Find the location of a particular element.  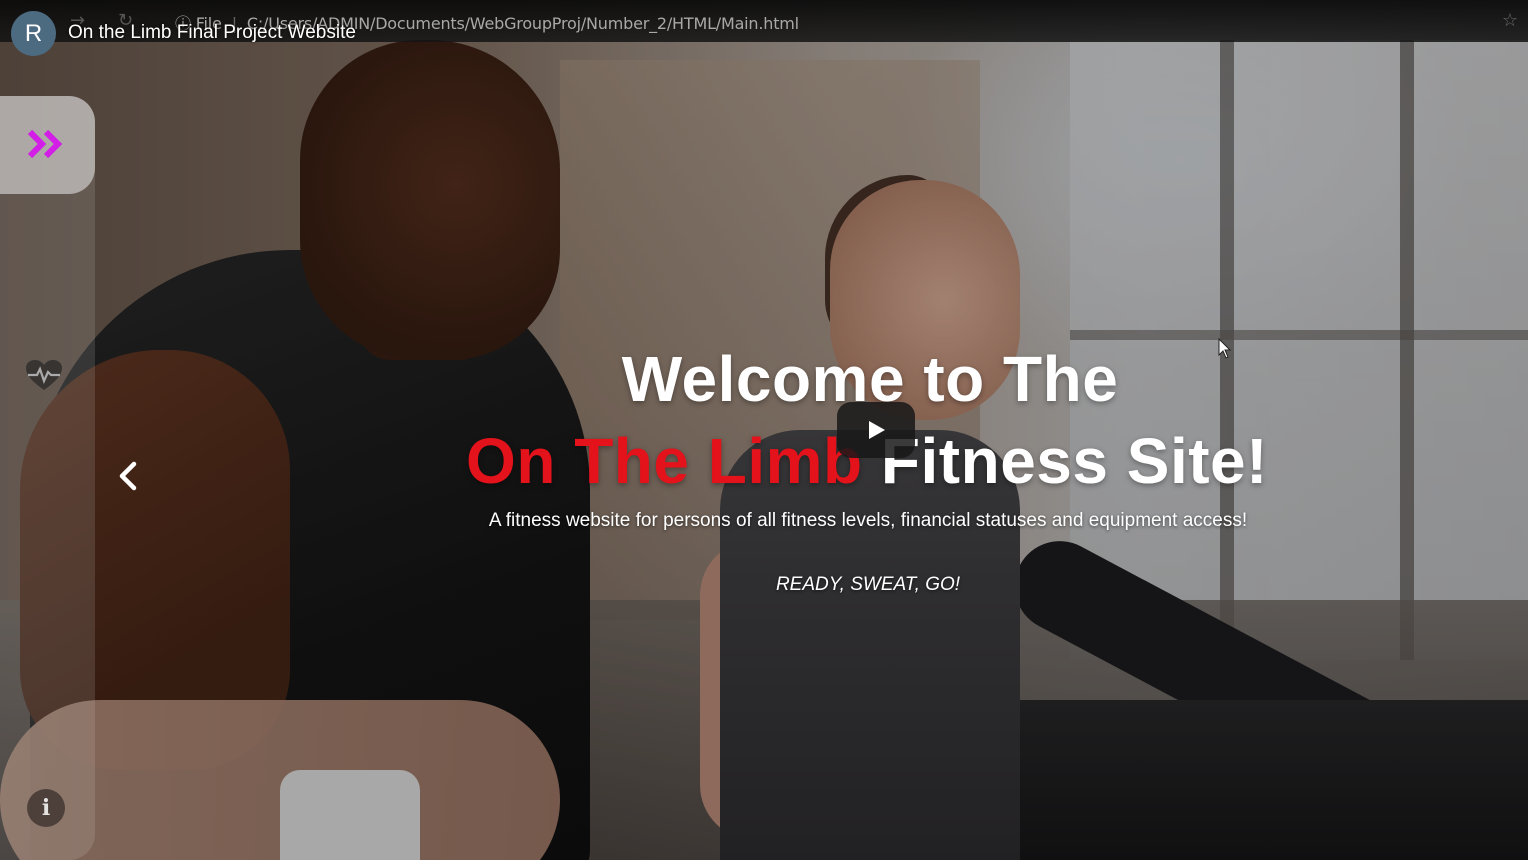

info-icon: i is located at coordinates (46, 808).